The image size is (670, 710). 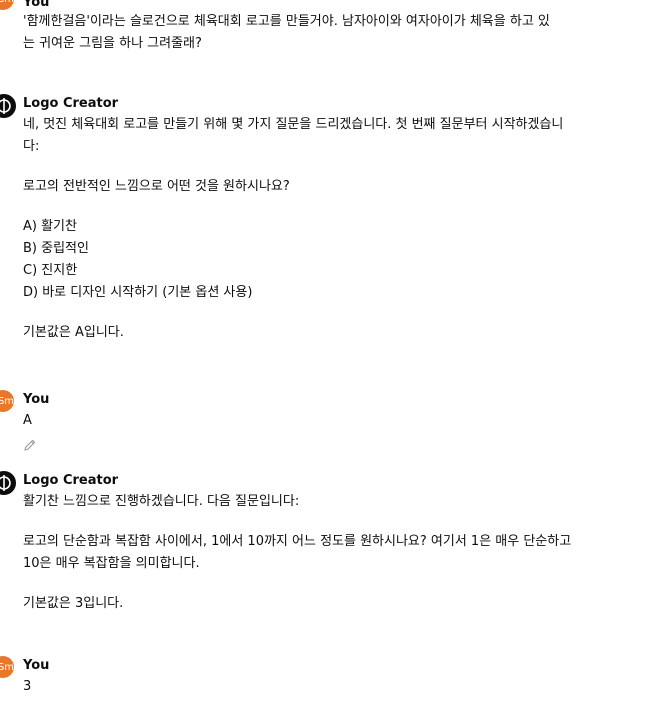 I want to click on default-text: 기본값은 3입니다., so click(x=73, y=603).